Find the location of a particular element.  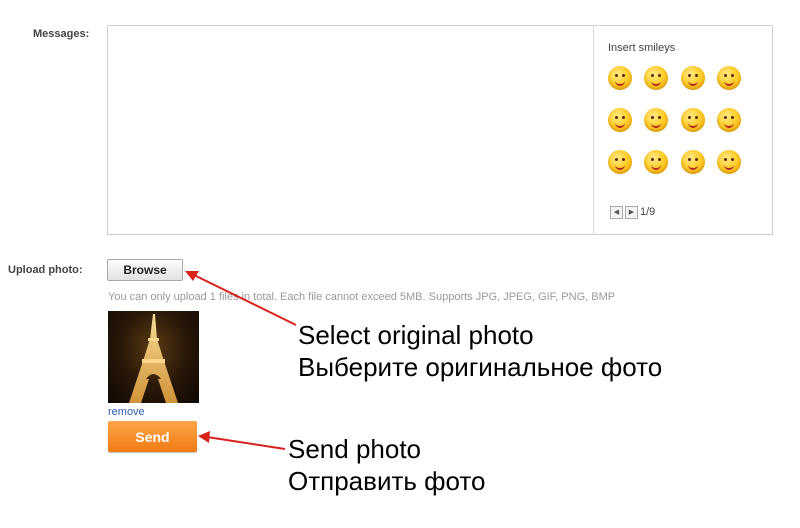

upload-photo-label: Upload photo: is located at coordinates (45, 270).